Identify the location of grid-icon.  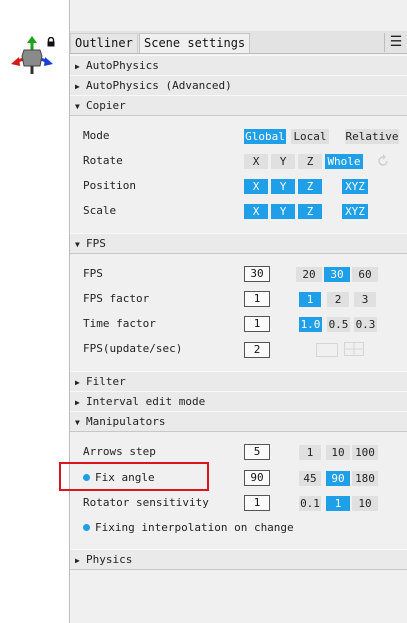
(354, 349).